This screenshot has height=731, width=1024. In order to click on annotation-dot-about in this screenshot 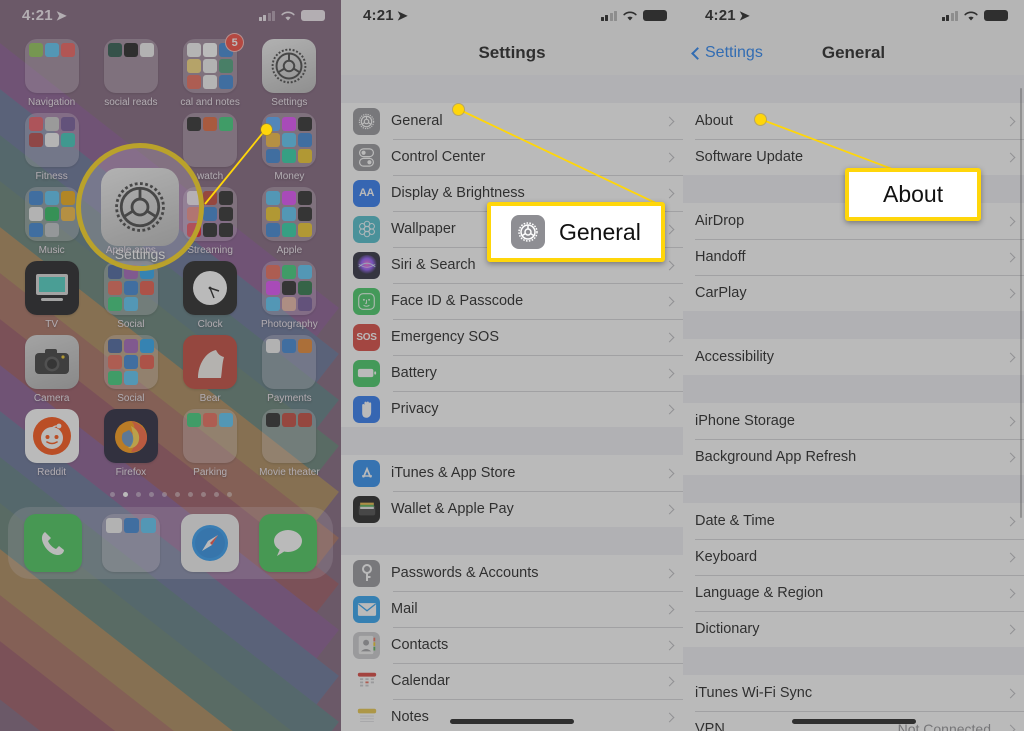, I will do `click(760, 119)`.